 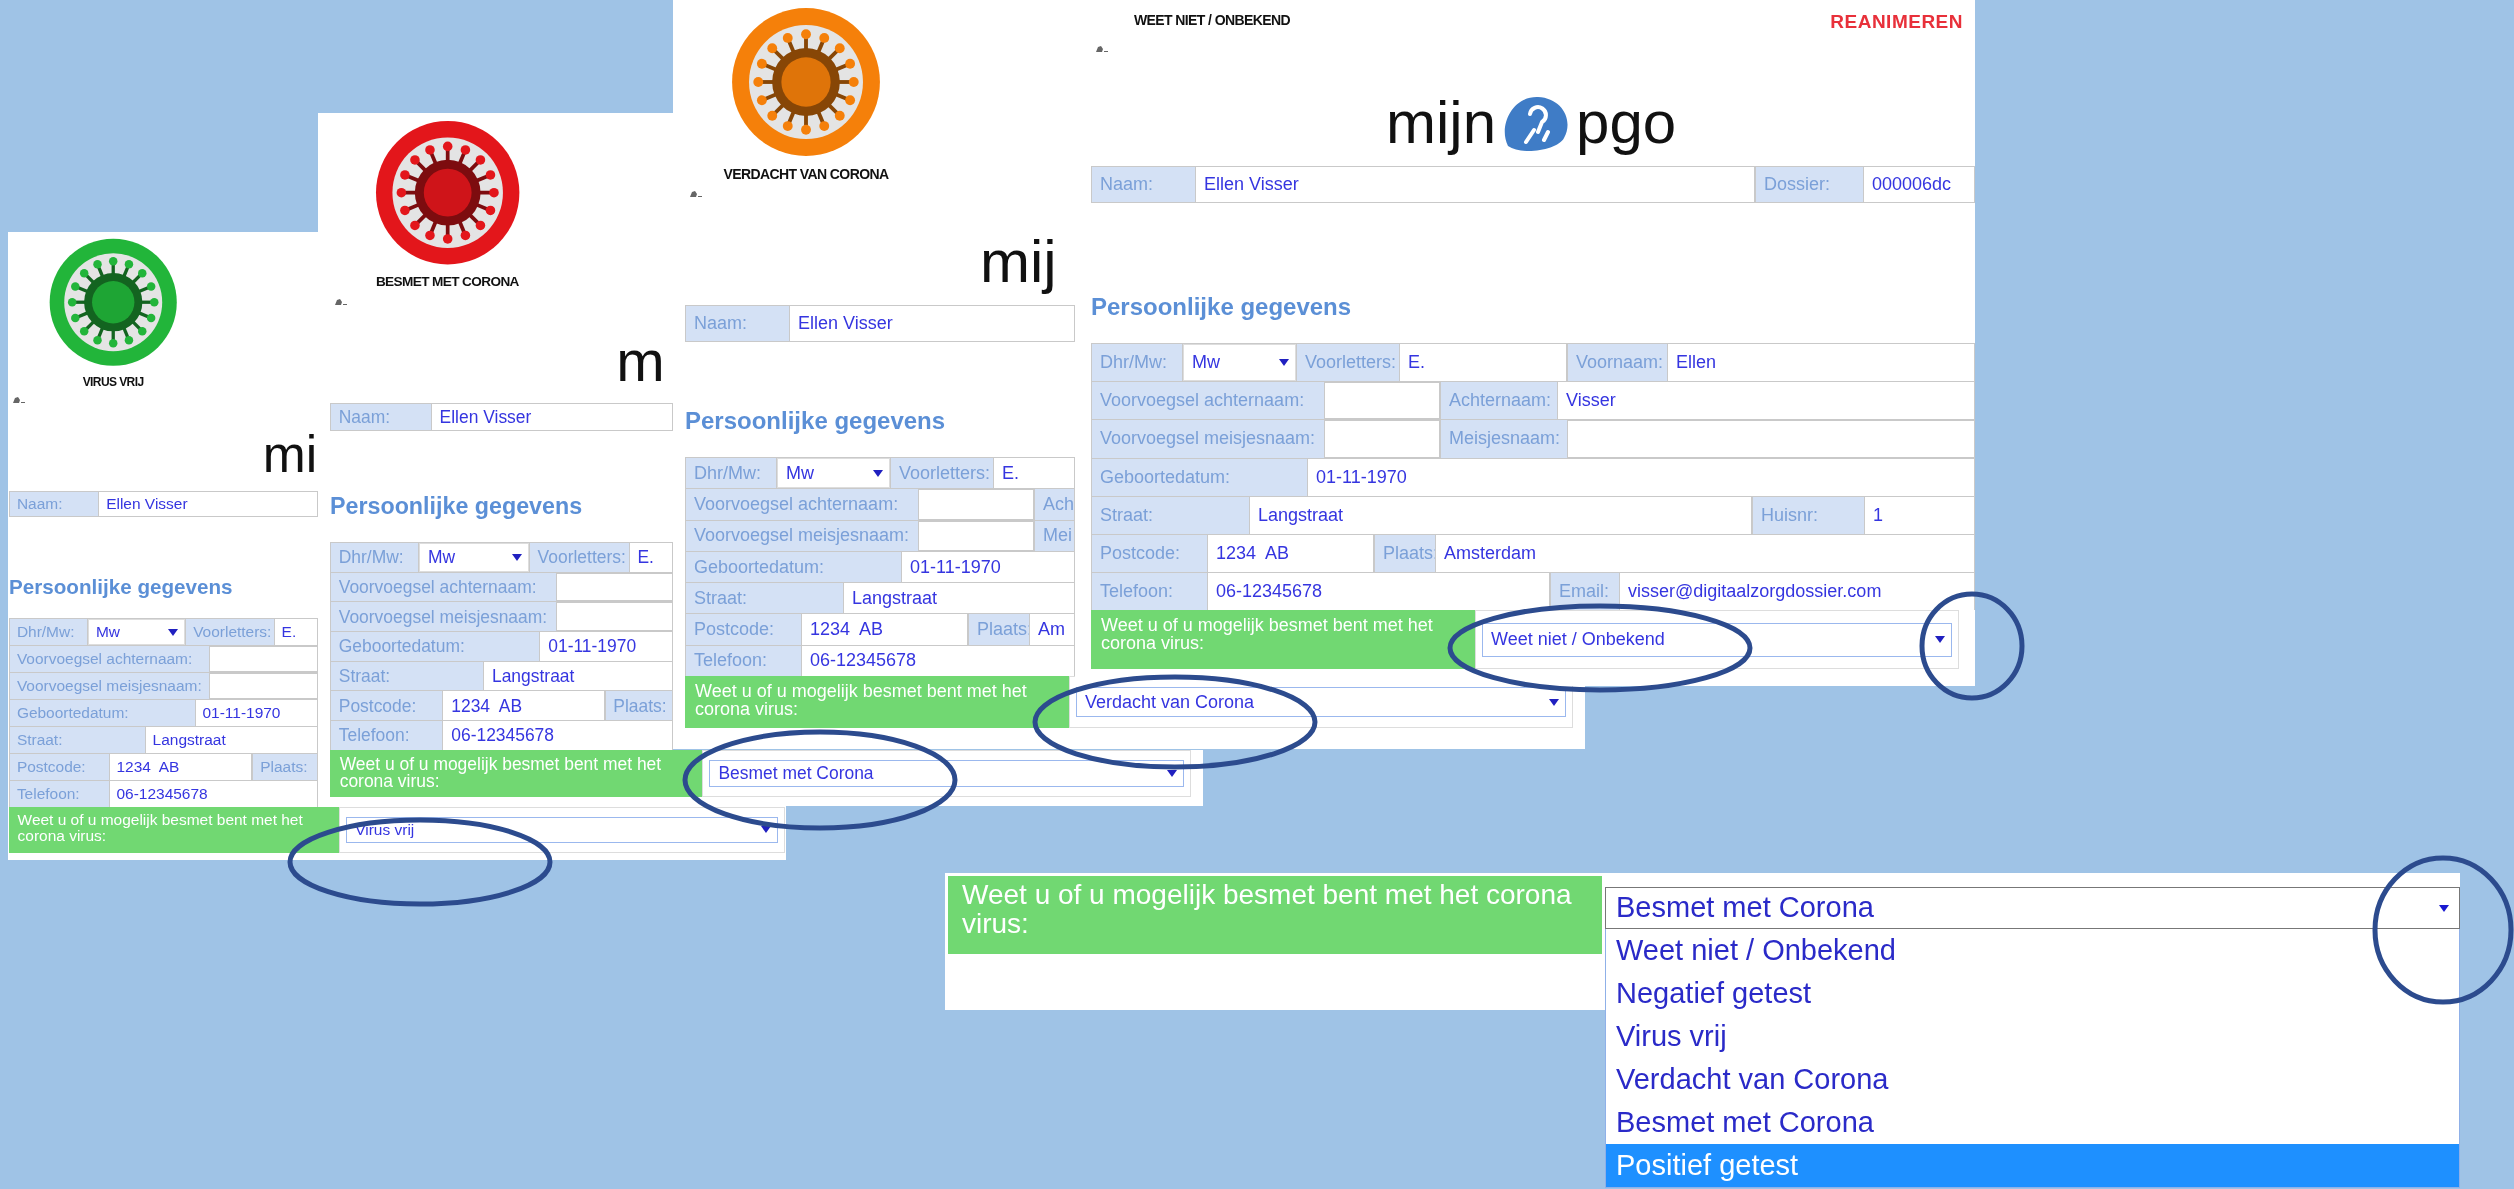 I want to click on logo-text: mijn, so click(x=1441, y=123).